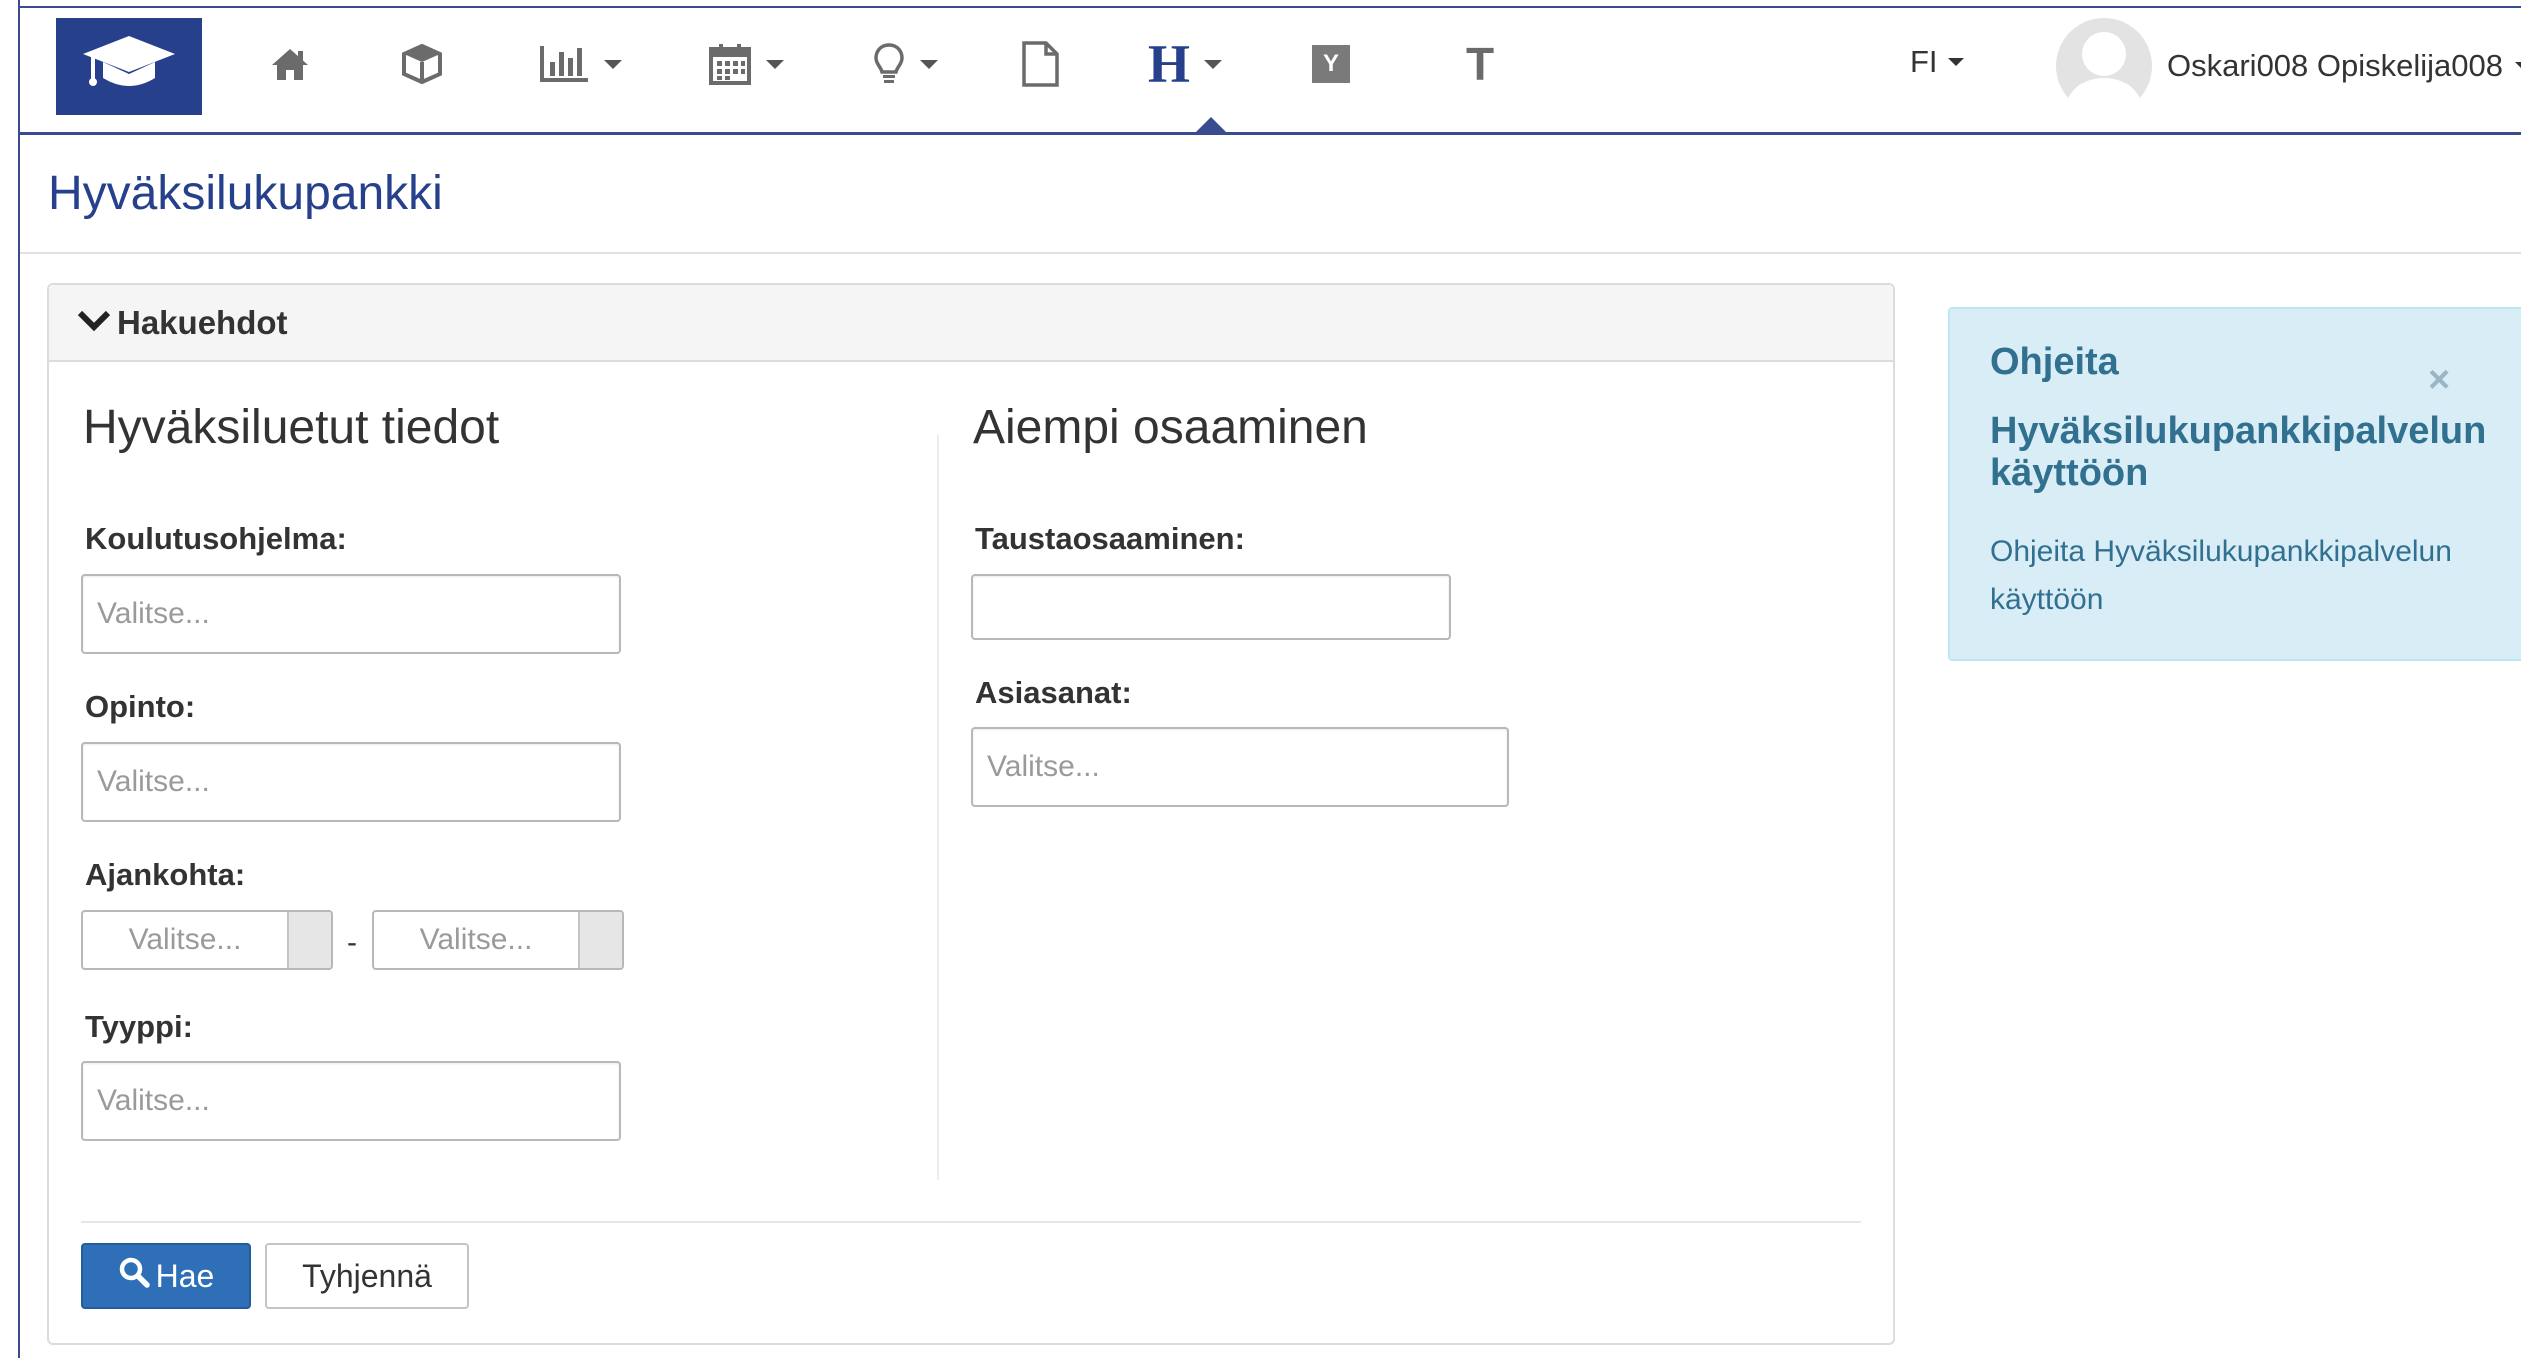 The image size is (2521, 1358). Describe the element at coordinates (1270, 71) in the screenshot. I see `top-navbar: H Y T FI Oskari008 Opiskelija008` at that location.